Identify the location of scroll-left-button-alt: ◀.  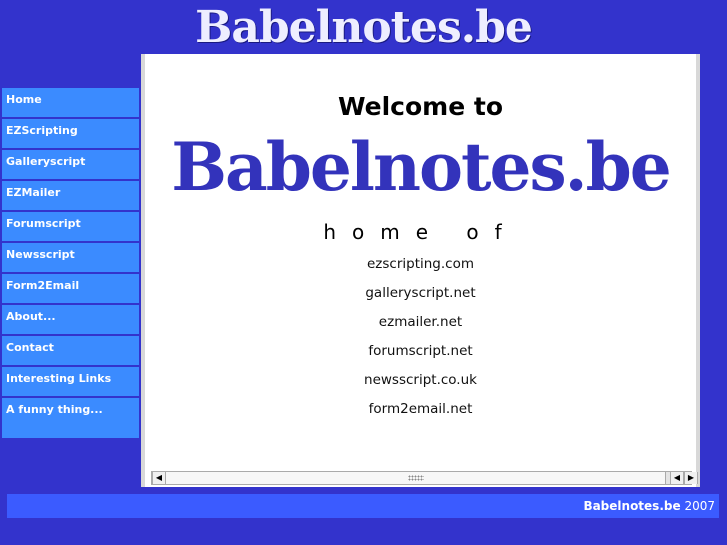
(677, 478).